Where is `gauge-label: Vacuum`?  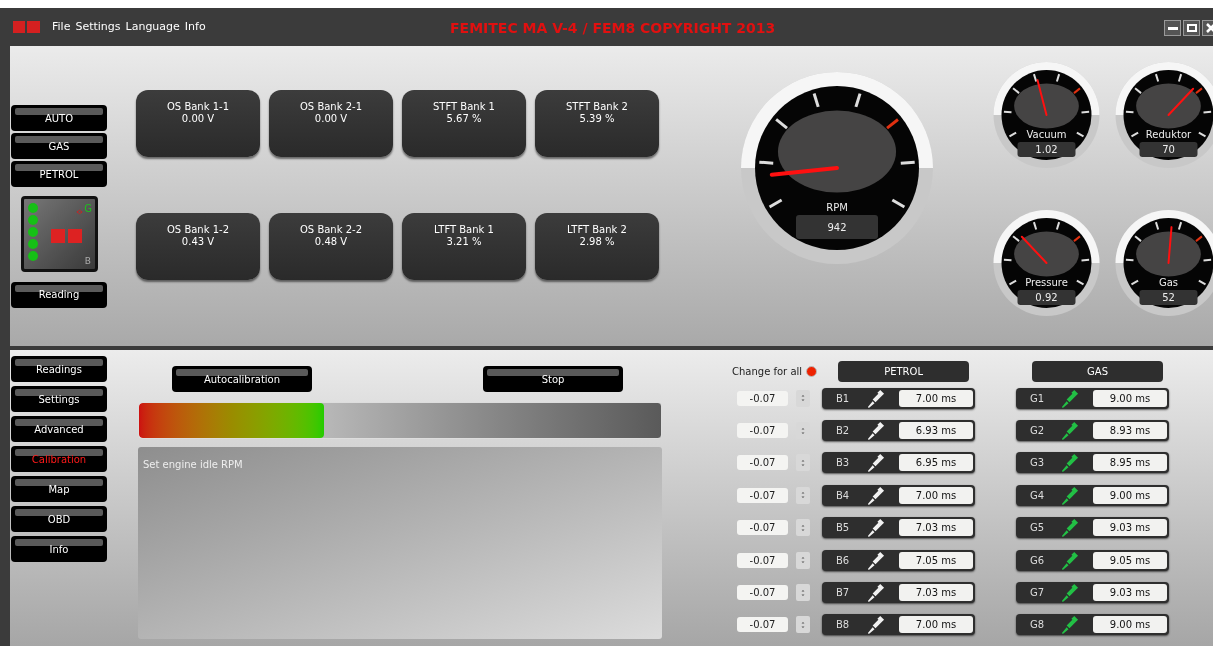 gauge-label: Vacuum is located at coordinates (1046, 134).